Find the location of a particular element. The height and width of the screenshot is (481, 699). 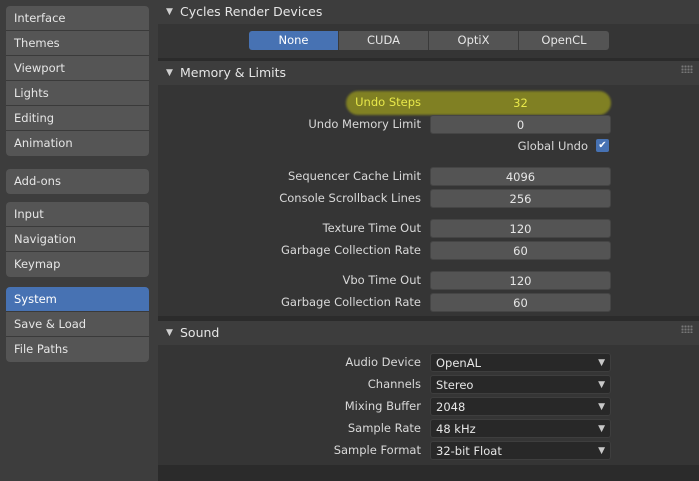

device-cuda-button: CUDA is located at coordinates (384, 40).